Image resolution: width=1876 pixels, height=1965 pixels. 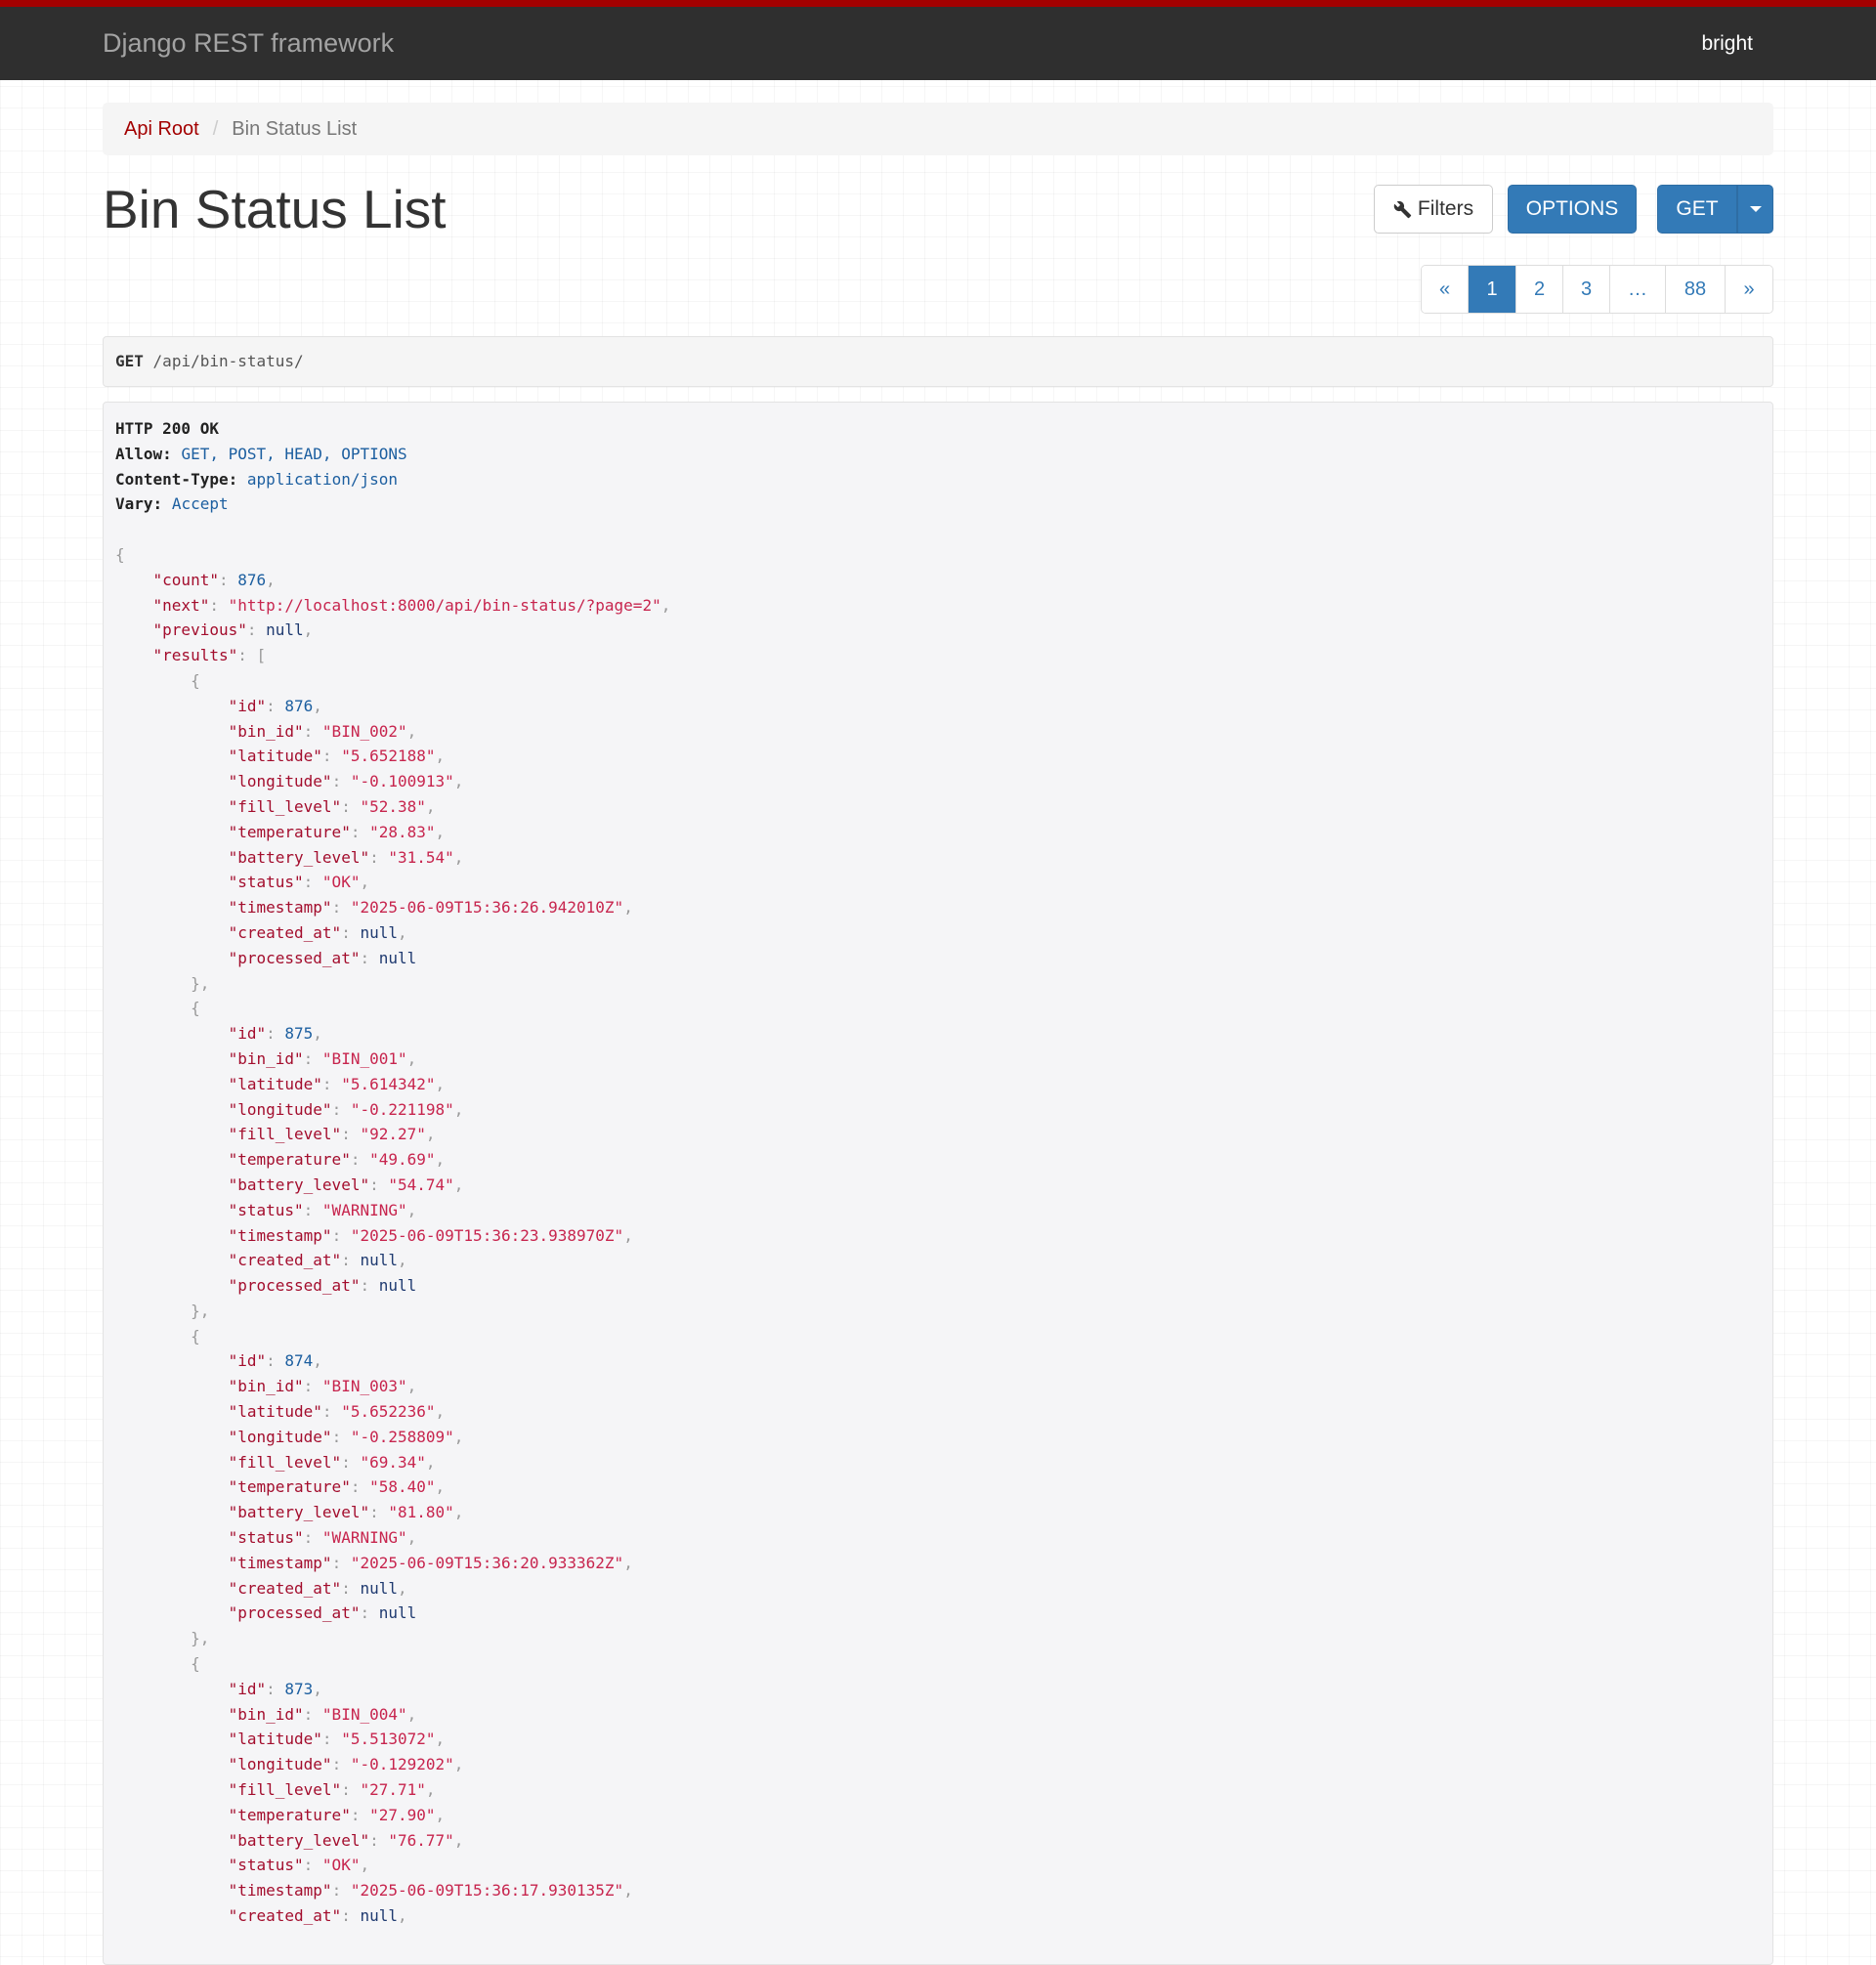 What do you see at coordinates (337, 1084) in the screenshot?
I see `json-line: "latitude": "5.614342",` at bounding box center [337, 1084].